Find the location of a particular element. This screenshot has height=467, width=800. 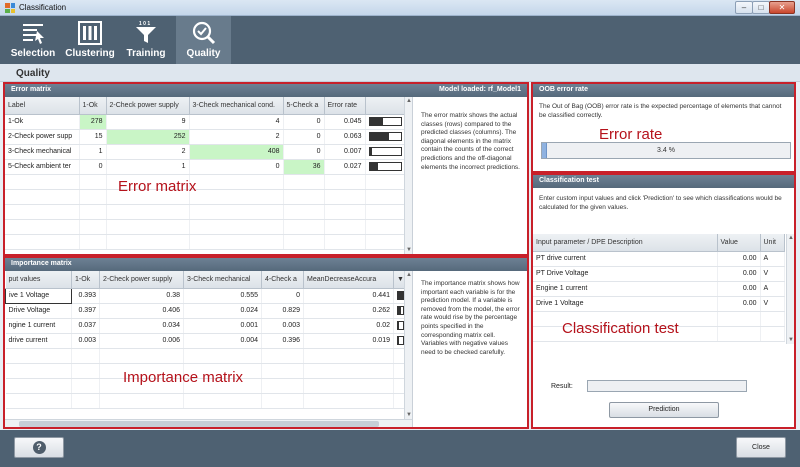

column-header: 3-Check mechanical is located at coordinates (222, 280).